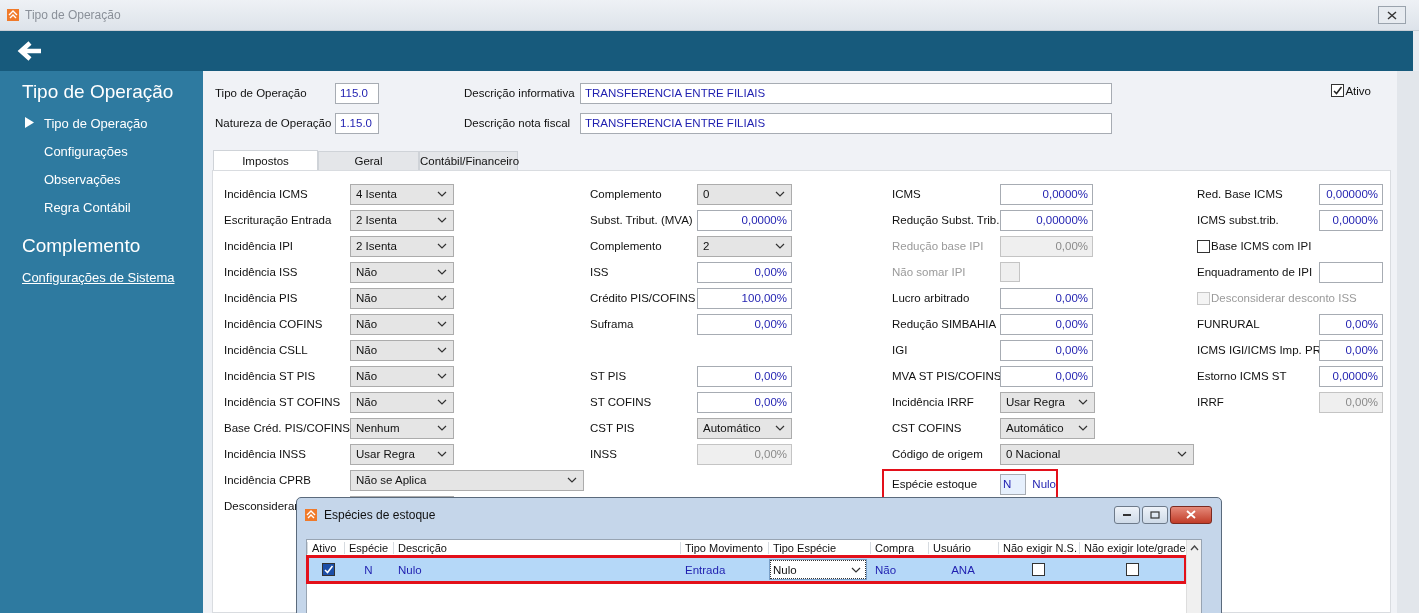 The height and width of the screenshot is (613, 1419). What do you see at coordinates (87, 207) in the screenshot?
I see `sidebar-item: Regra Contábil` at bounding box center [87, 207].